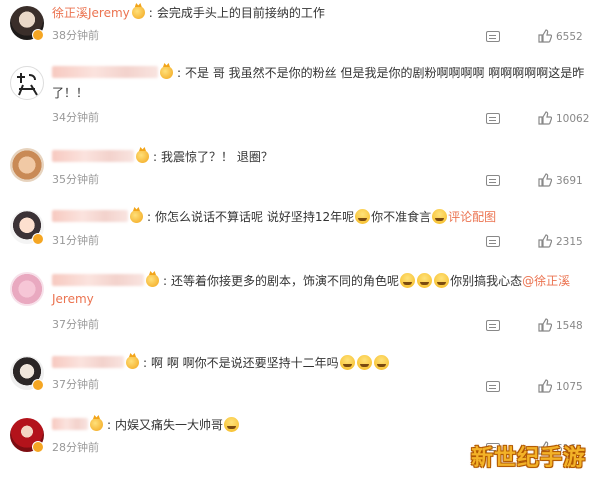  Describe the element at coordinates (169, 425) in the screenshot. I see `comment-text: 内娱又痛失一大帅哥` at that location.